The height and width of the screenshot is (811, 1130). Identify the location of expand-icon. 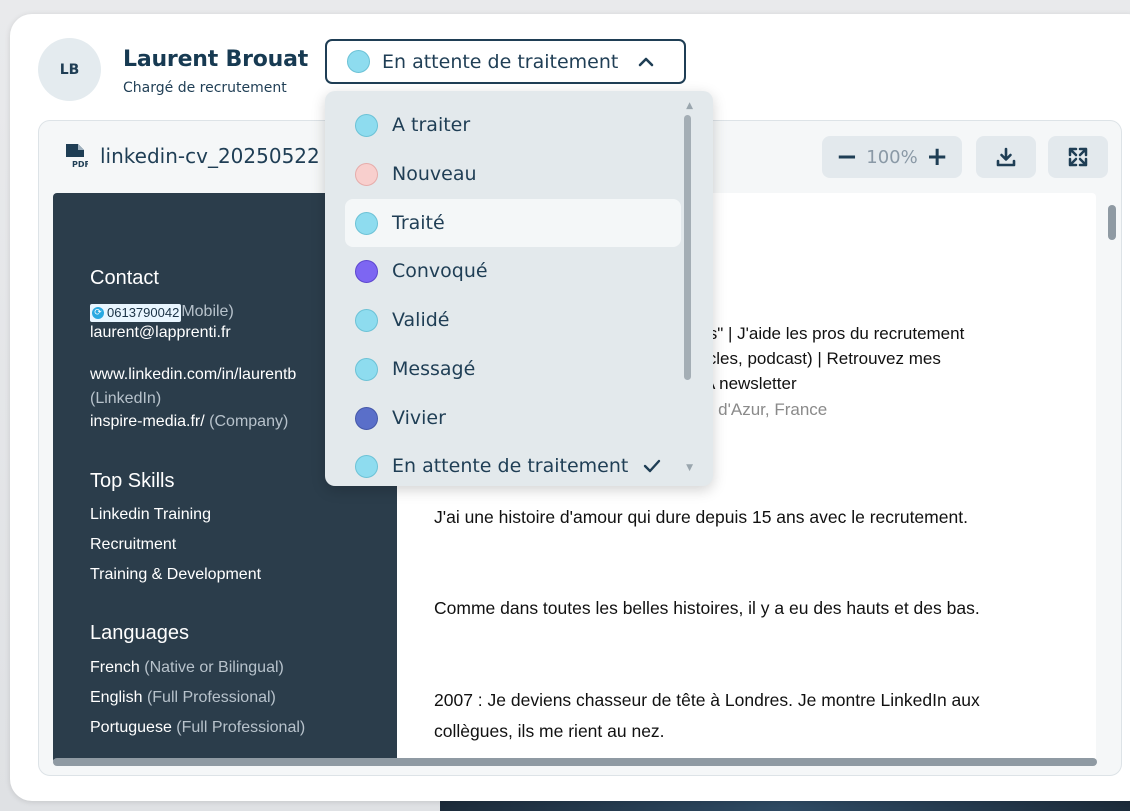
(1078, 157).